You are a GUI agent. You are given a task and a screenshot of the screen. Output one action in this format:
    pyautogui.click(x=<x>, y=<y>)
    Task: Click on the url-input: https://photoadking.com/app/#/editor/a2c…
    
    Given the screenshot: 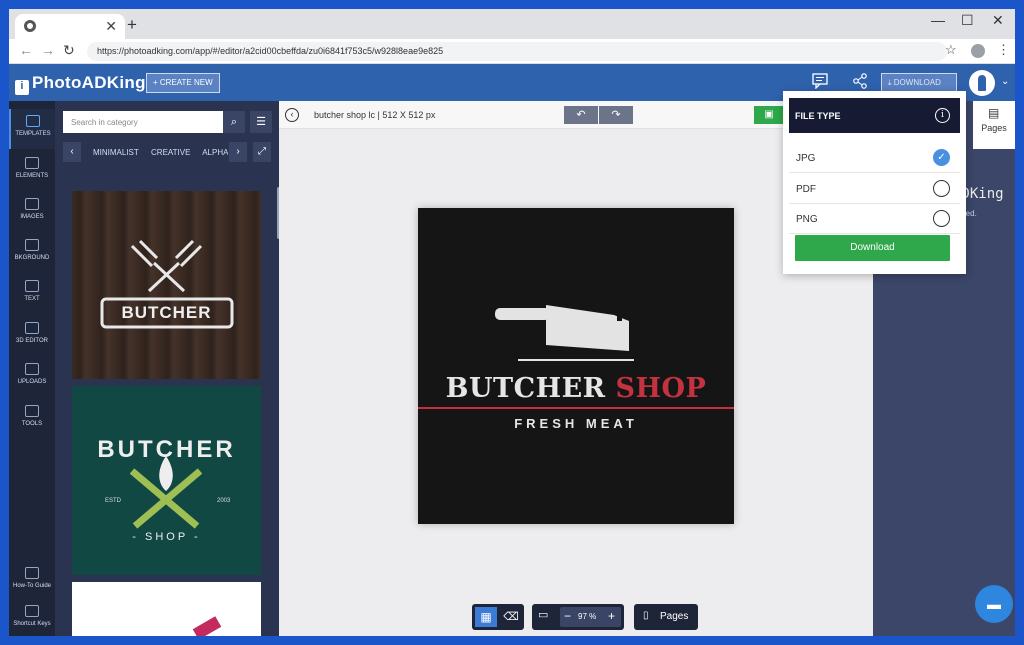 What is the action you would take?
    pyautogui.click(x=517, y=51)
    